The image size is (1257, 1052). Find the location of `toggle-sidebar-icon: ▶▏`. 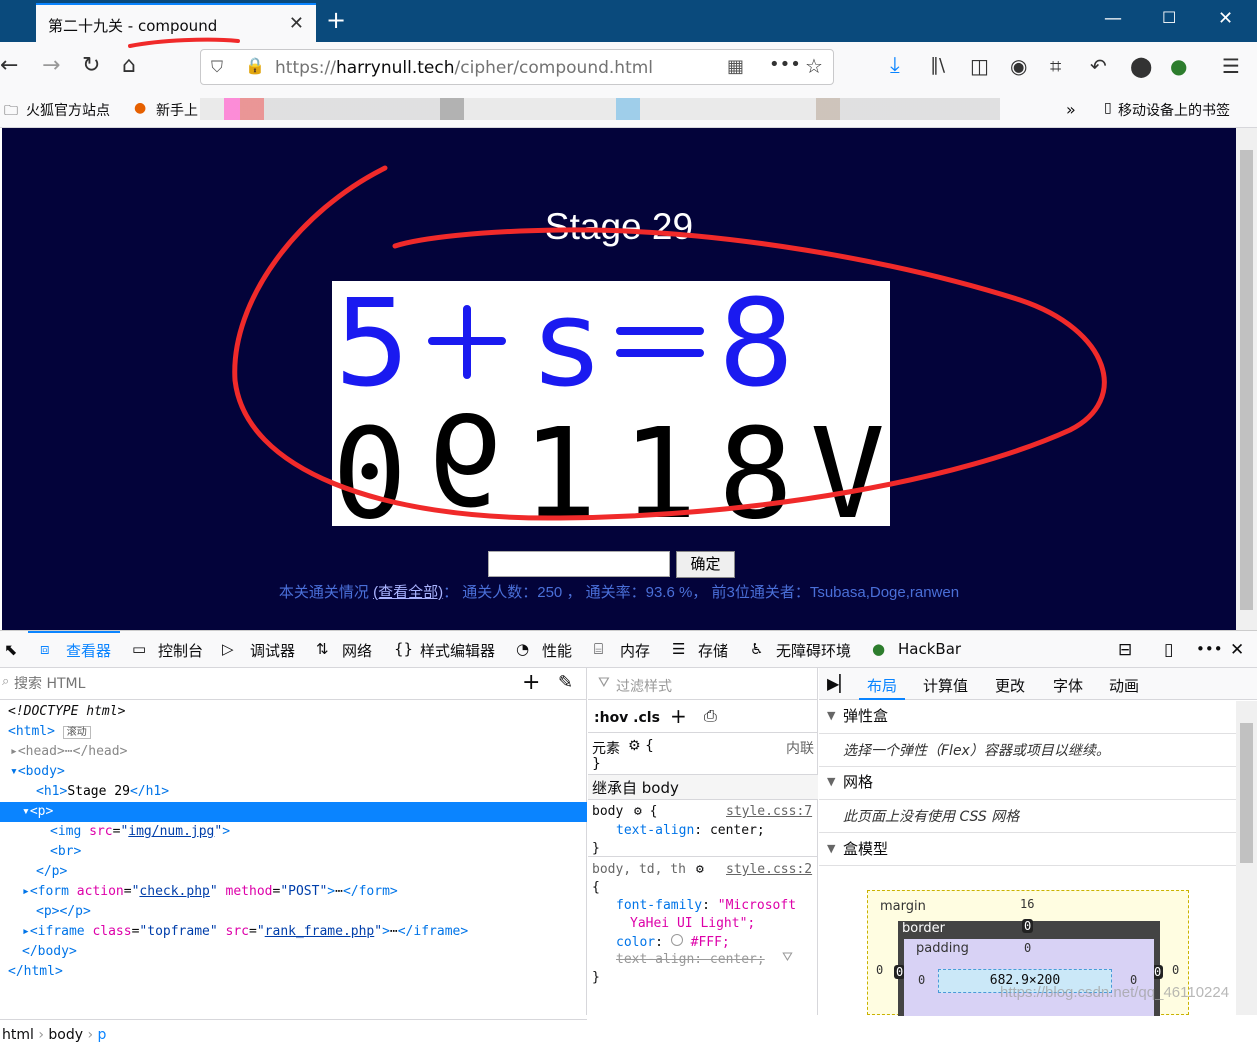

toggle-sidebar-icon: ▶▏ is located at coordinates (839, 683).